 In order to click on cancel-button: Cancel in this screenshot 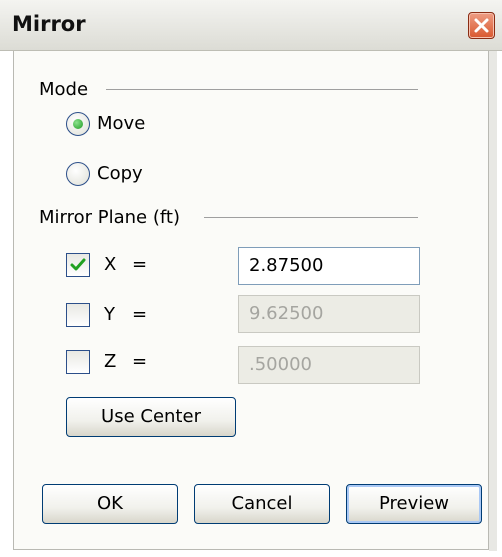, I will do `click(262, 504)`.